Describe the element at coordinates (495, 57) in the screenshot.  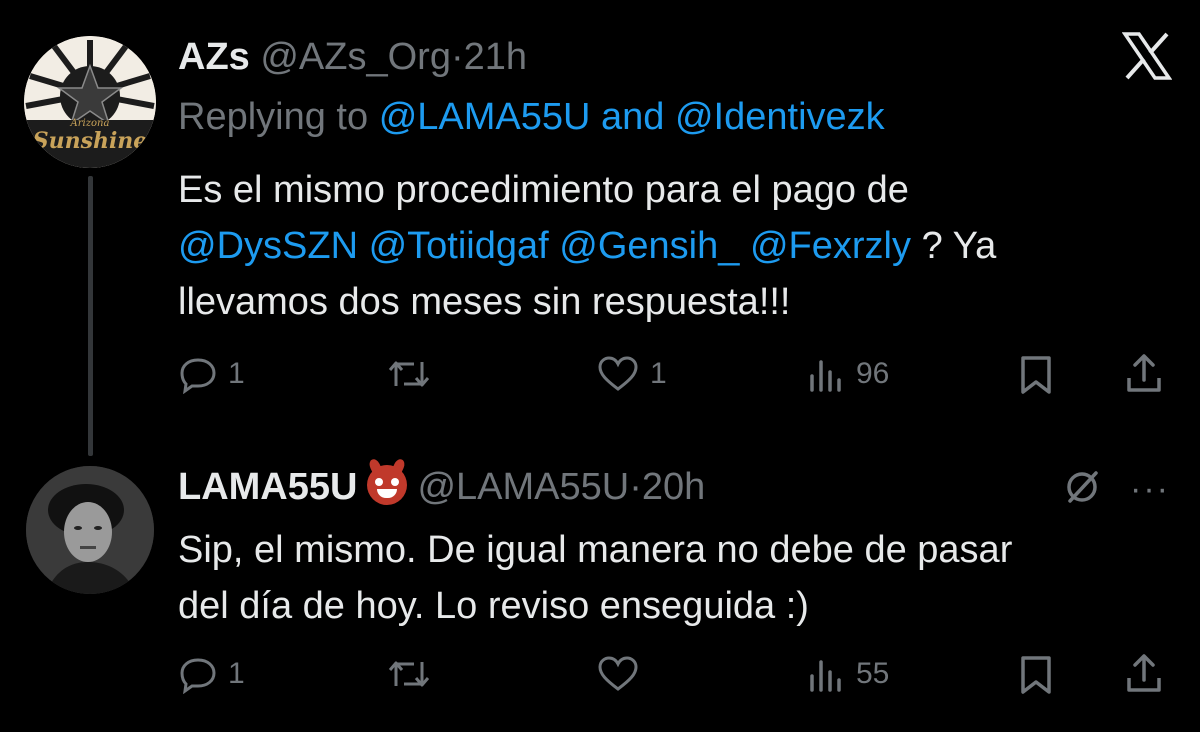
I see `timestamp: 21h` at that location.